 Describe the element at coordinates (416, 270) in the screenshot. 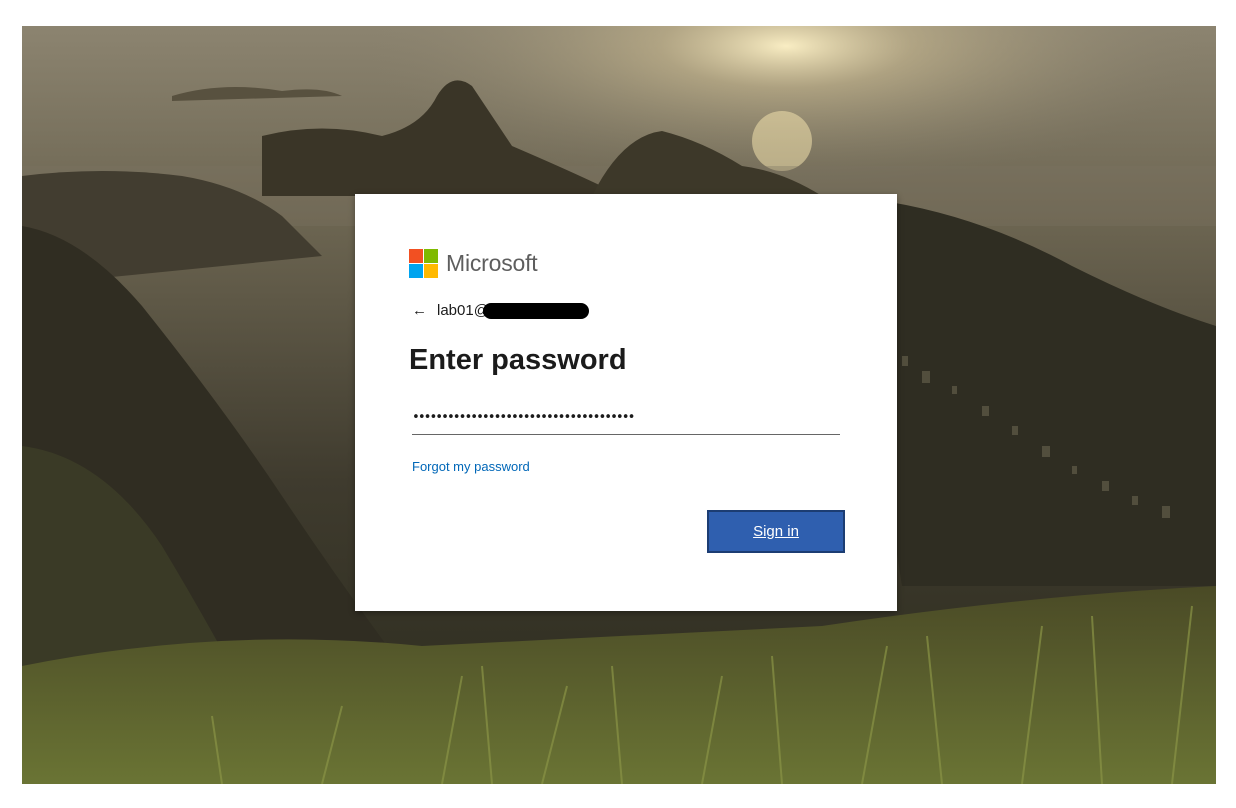

I see `logo-blue-square` at that location.